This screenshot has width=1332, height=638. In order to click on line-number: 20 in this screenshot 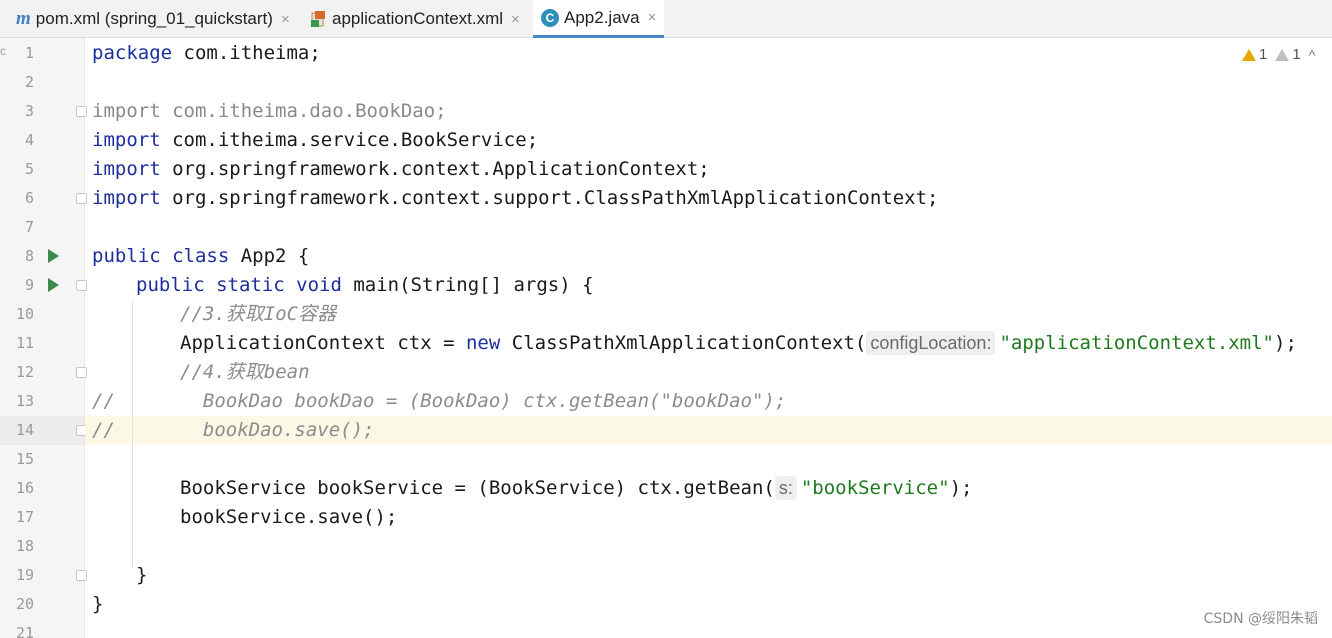, I will do `click(24, 604)`.